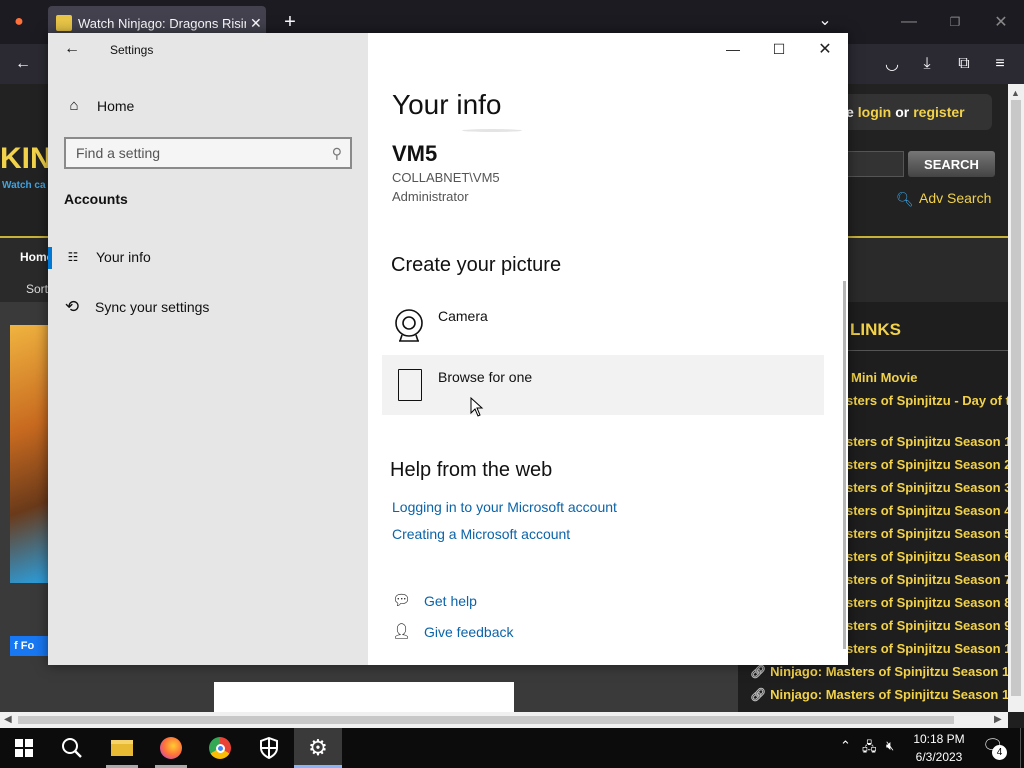  I want to click on settings-taskbar-button: ⚙, so click(318, 748).